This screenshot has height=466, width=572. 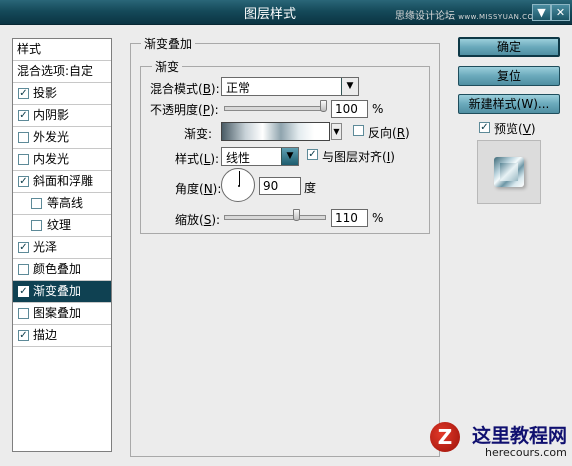 I want to click on angle-dial, so click(x=238, y=185).